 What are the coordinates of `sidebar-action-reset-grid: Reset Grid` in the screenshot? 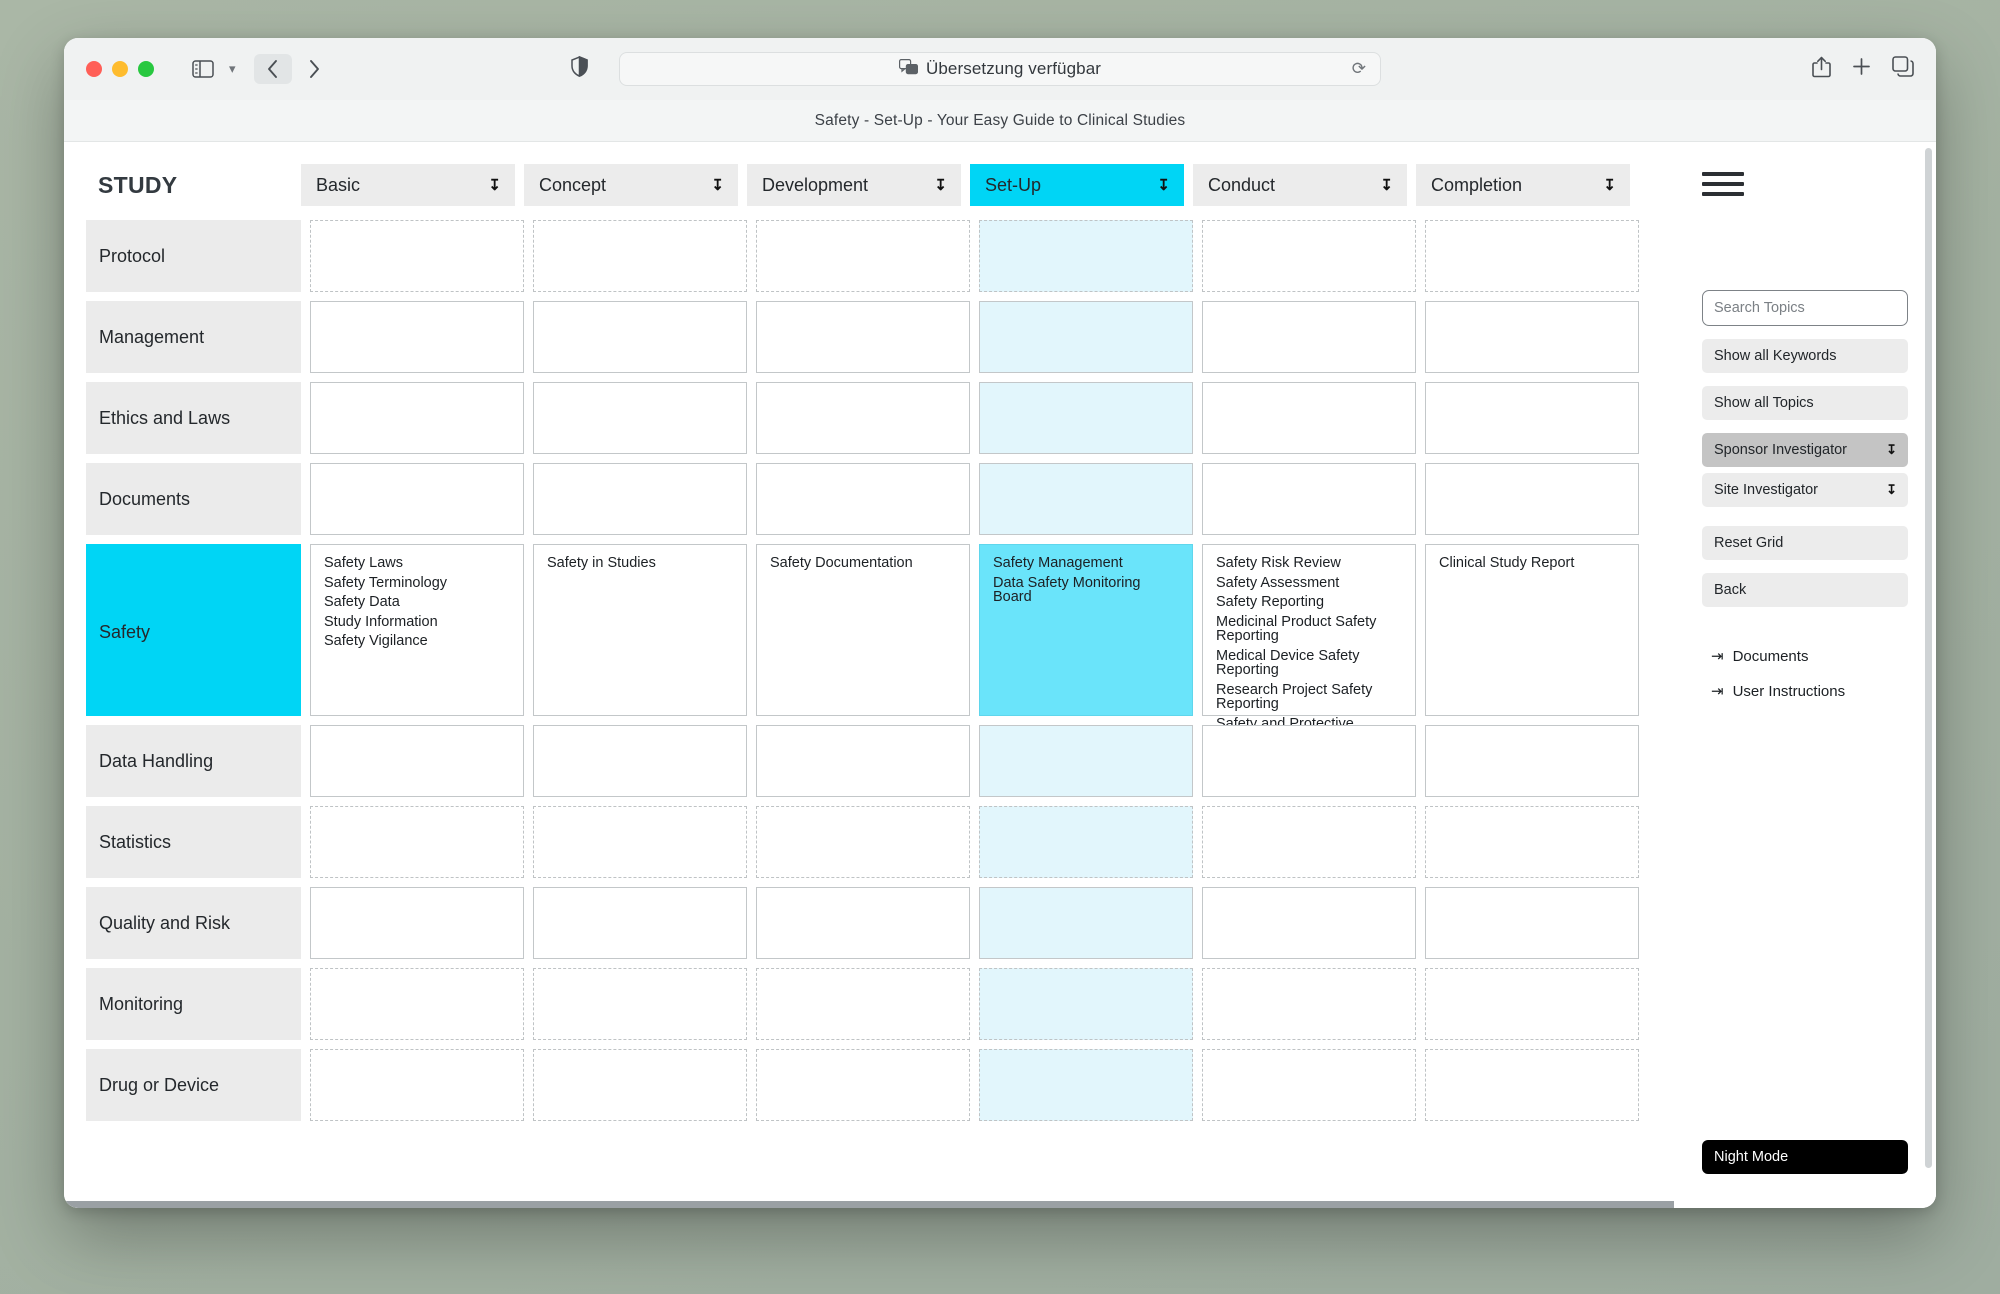 It's located at (1805, 543).